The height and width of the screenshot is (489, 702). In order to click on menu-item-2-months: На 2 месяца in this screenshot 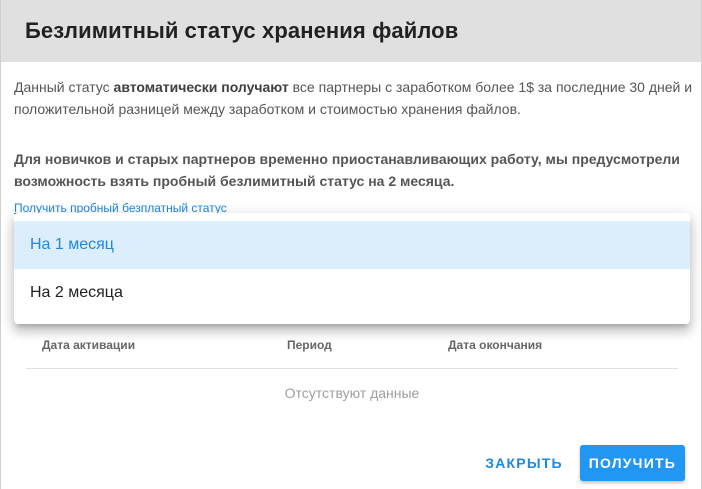, I will do `click(352, 293)`.